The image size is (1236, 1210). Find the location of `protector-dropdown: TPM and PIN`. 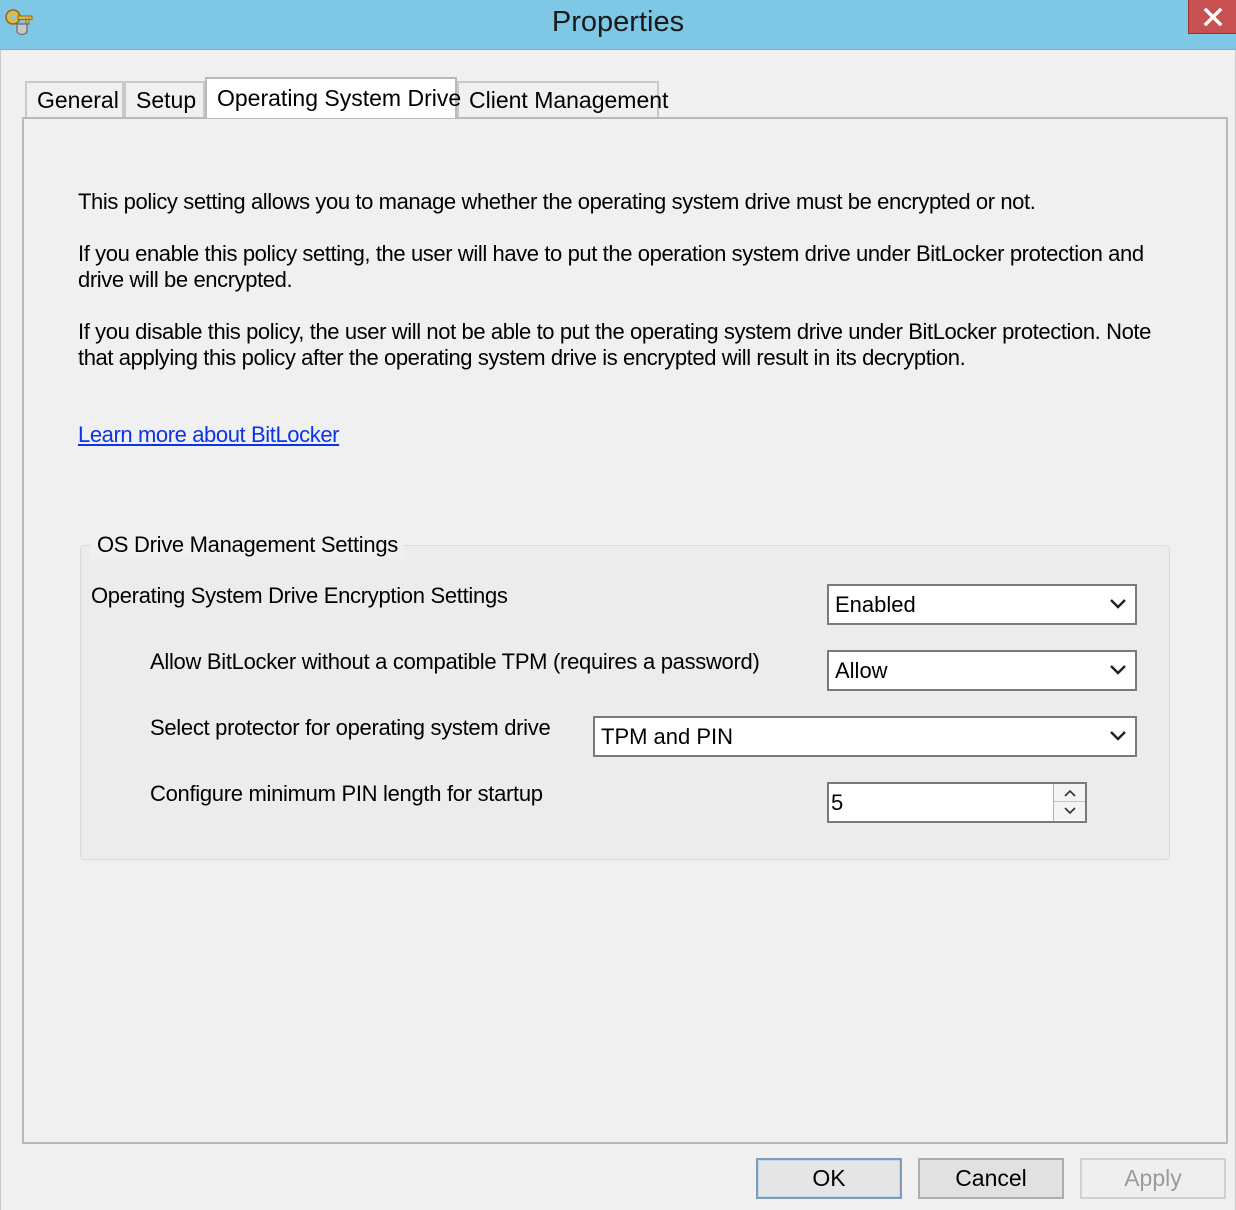

protector-dropdown: TPM and PIN is located at coordinates (865, 736).